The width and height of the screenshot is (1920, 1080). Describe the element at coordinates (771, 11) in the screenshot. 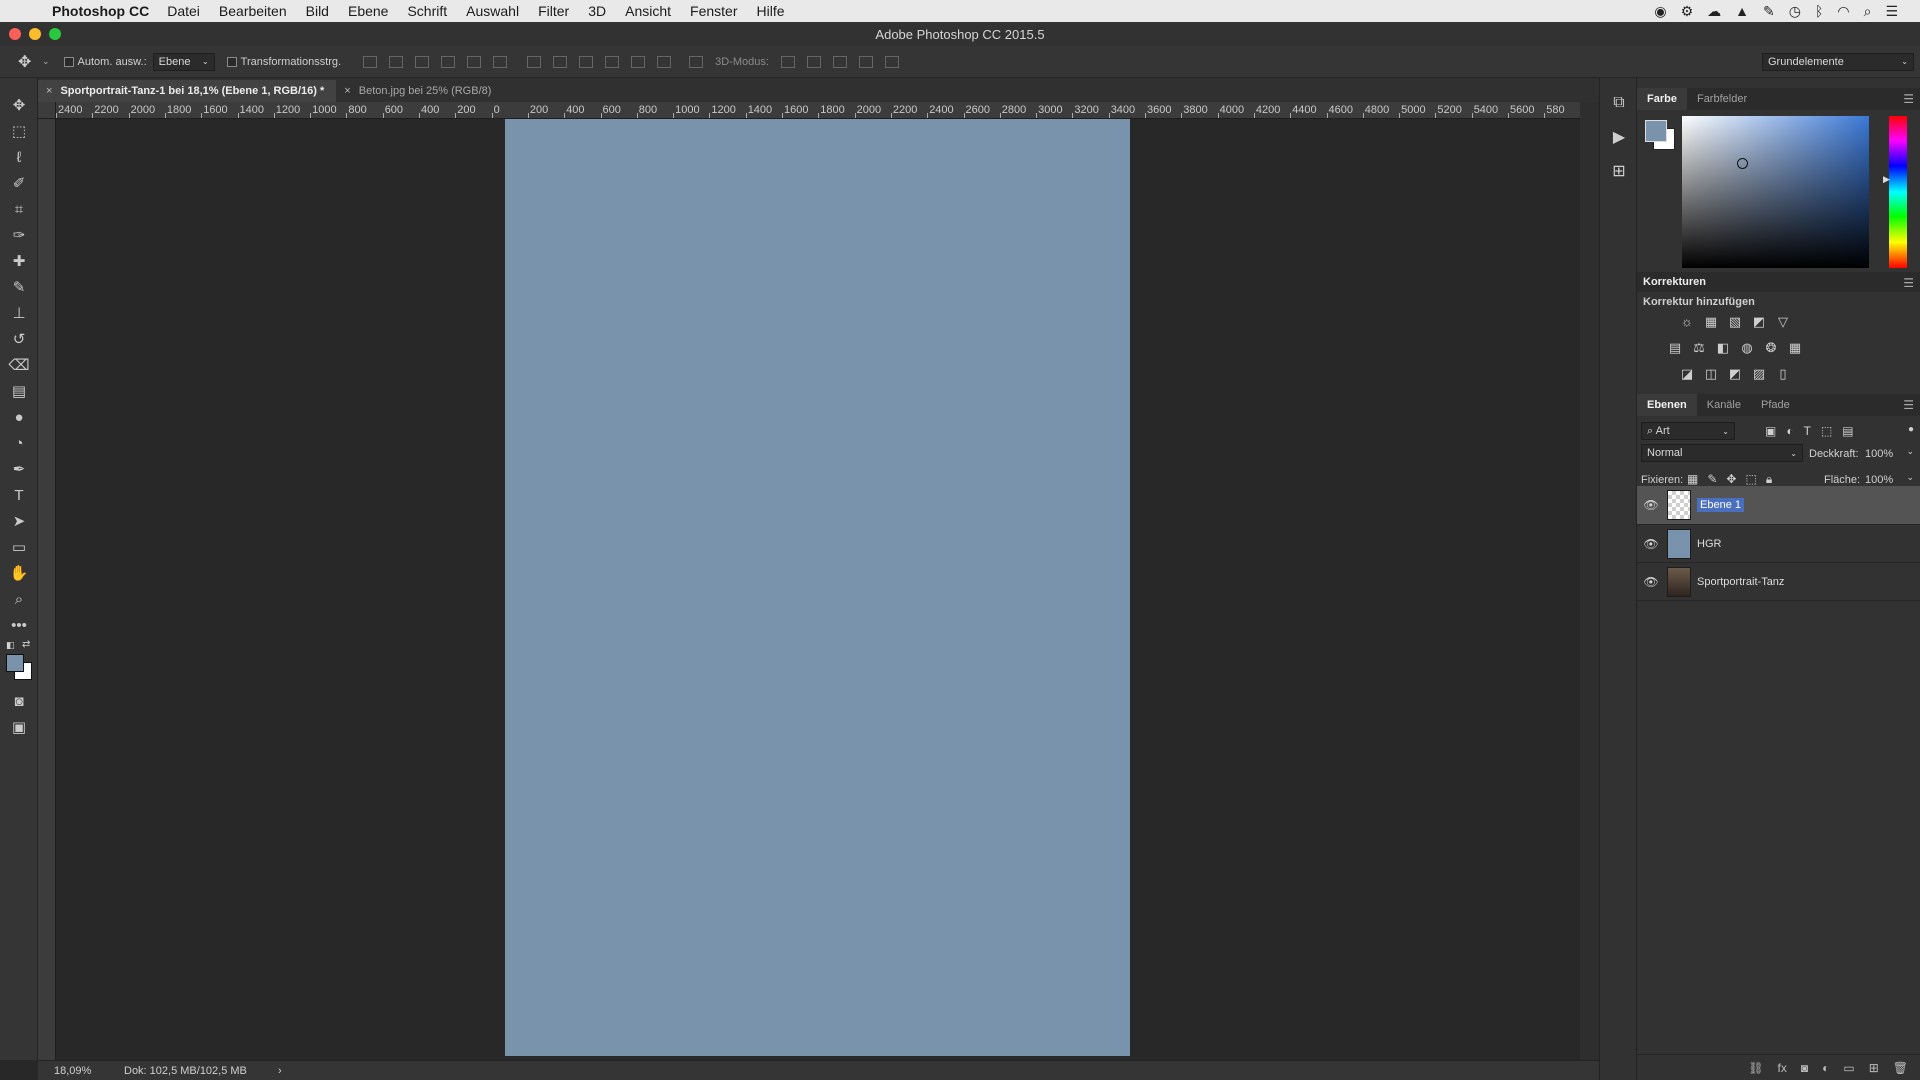

I see `menu-hilfe: Hilfe` at that location.